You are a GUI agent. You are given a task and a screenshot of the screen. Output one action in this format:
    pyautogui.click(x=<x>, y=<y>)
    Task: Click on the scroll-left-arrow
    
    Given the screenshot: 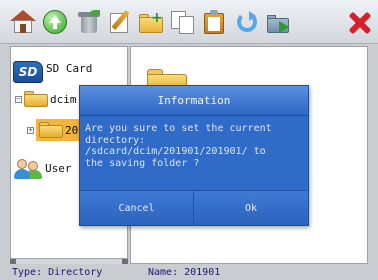 What is the action you would take?
    pyautogui.click(x=13, y=261)
    